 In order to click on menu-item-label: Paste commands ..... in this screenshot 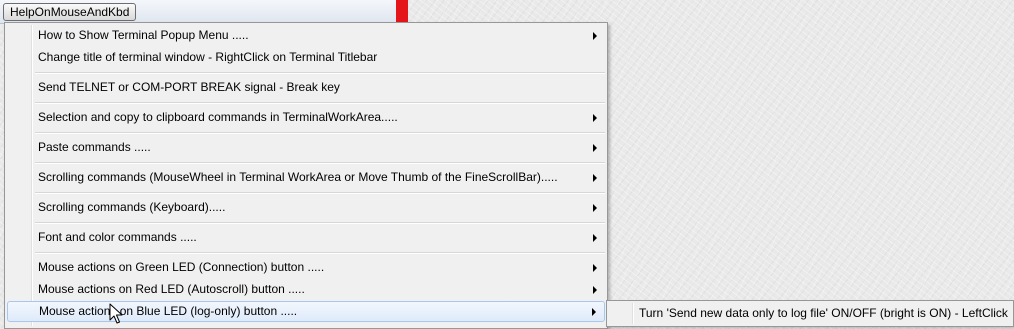, I will do `click(94, 147)`.